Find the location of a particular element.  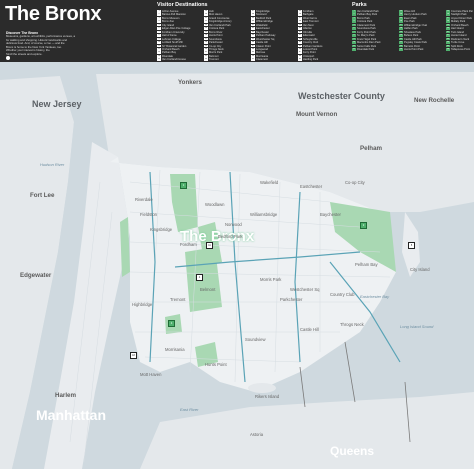

neighborhood-label: Pelham Bay is located at coordinates (366, 264).